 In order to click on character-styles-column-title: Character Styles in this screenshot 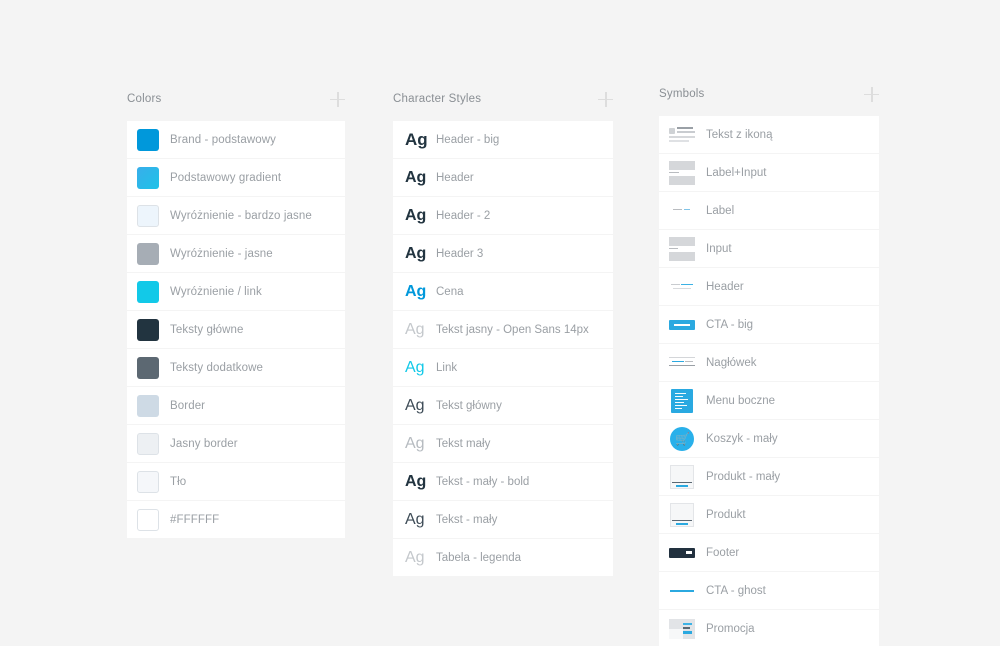, I will do `click(437, 99)`.